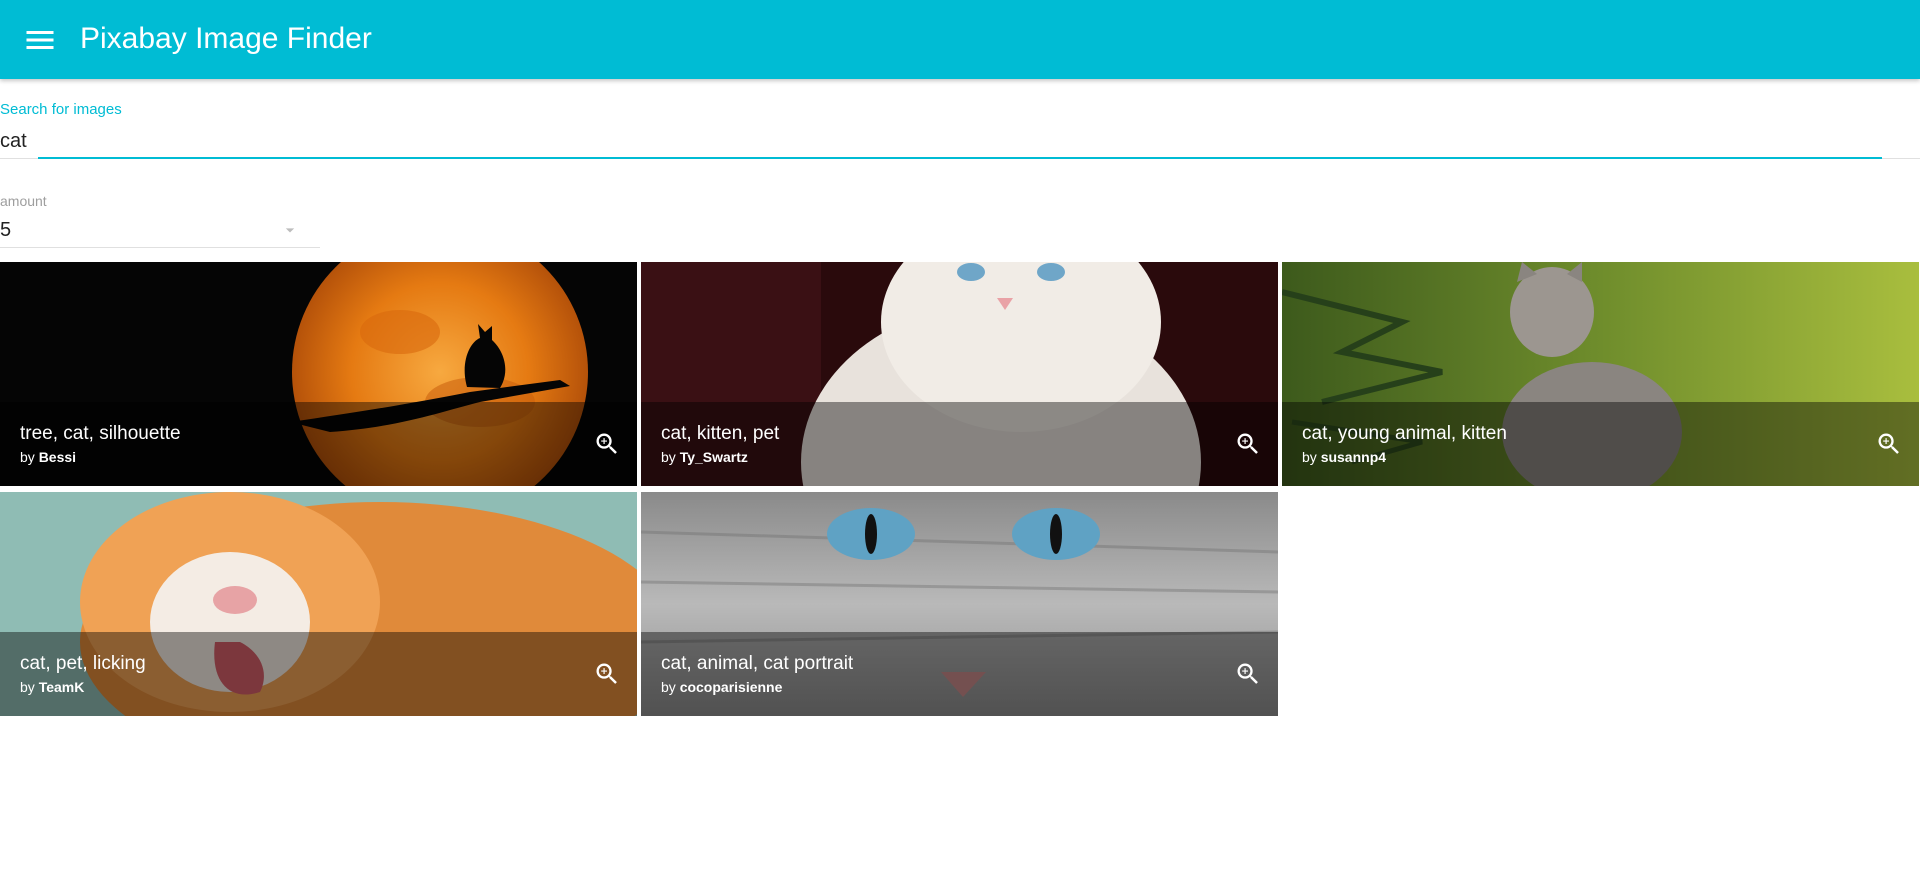 This screenshot has width=1920, height=883. Describe the element at coordinates (52, 687) in the screenshot. I see `image-author: by TeamK` at that location.